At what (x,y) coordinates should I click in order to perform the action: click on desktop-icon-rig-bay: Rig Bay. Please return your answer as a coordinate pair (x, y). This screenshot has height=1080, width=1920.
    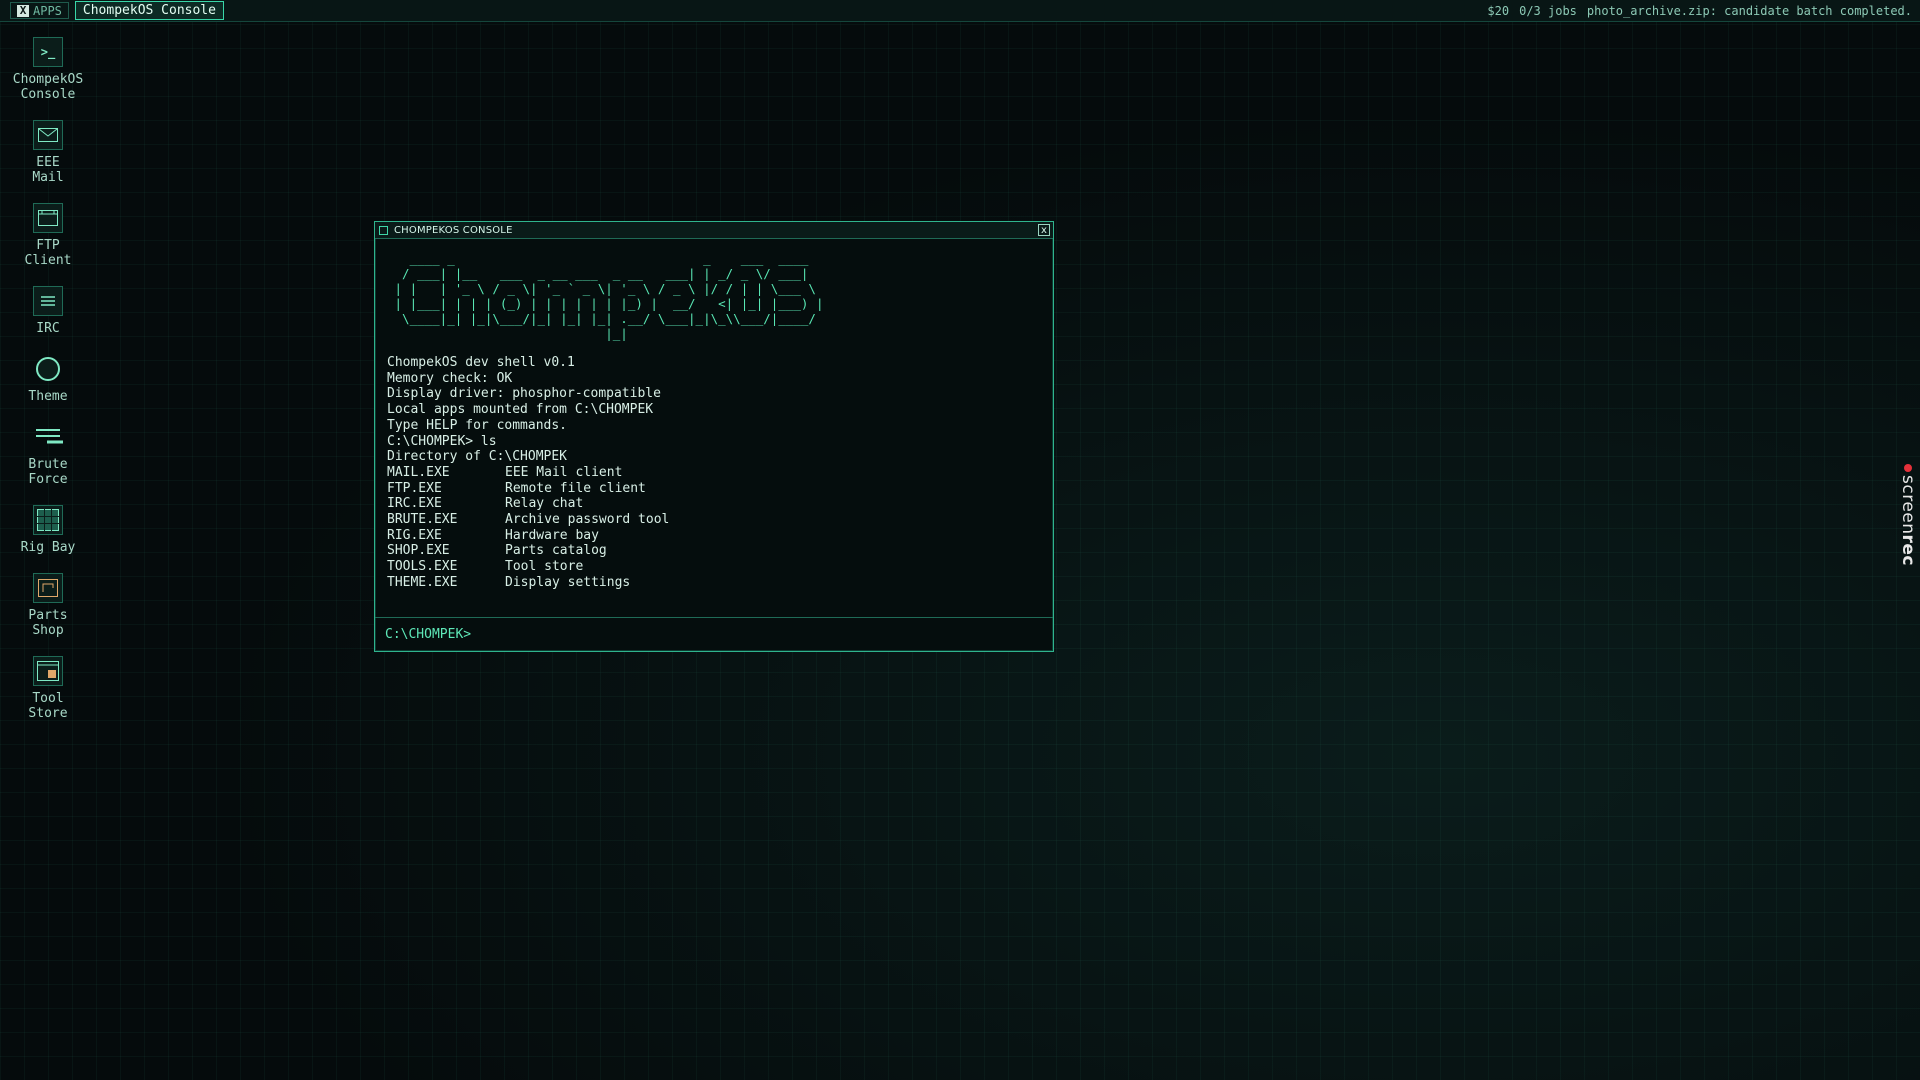
    Looking at the image, I should click on (48, 530).